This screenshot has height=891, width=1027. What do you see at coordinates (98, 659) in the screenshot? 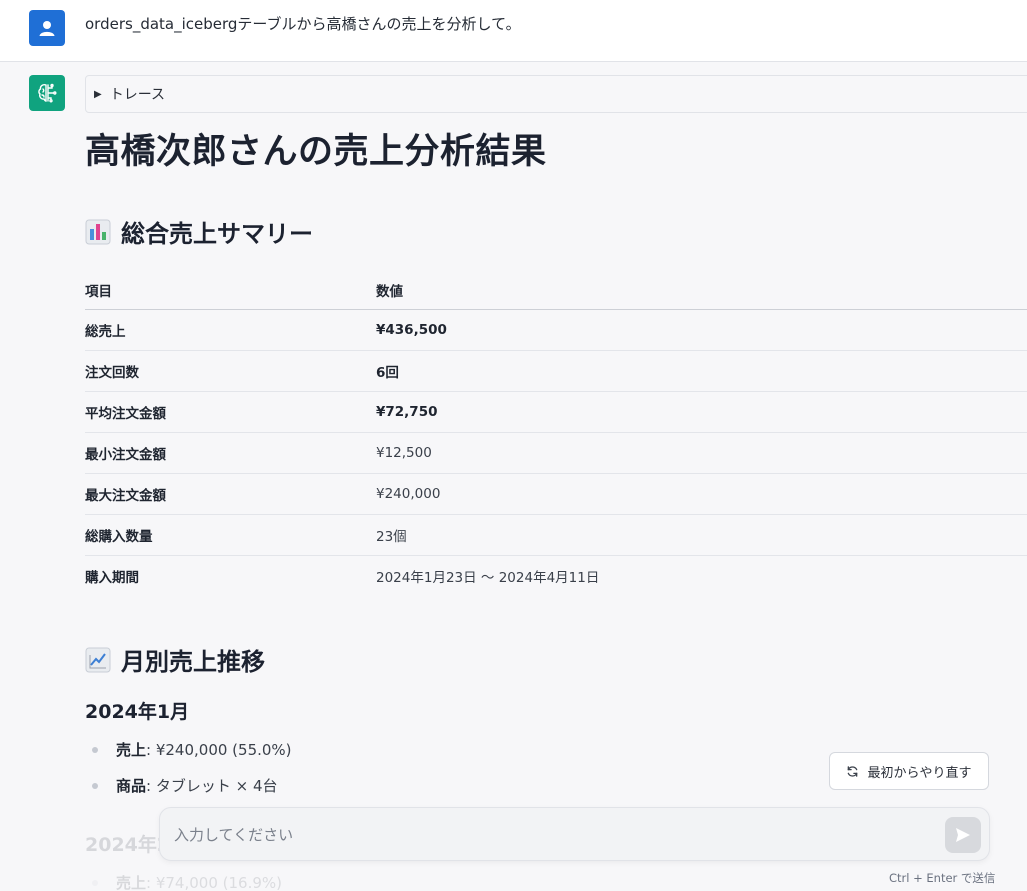
I see `trend-up-chart-icon` at bounding box center [98, 659].